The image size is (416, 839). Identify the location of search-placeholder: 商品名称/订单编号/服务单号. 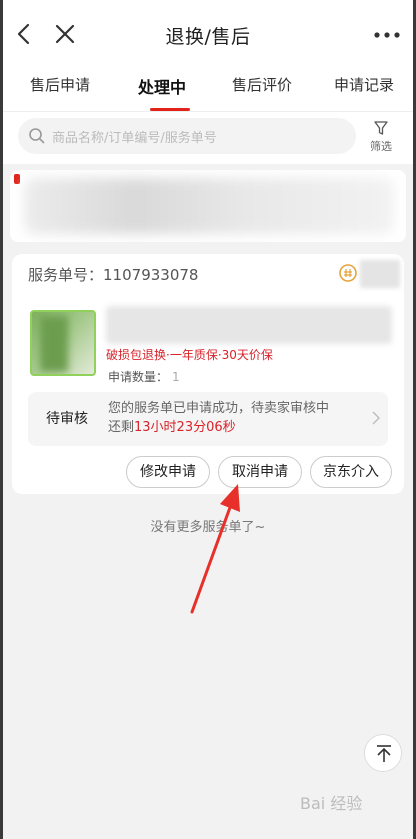
(134, 138).